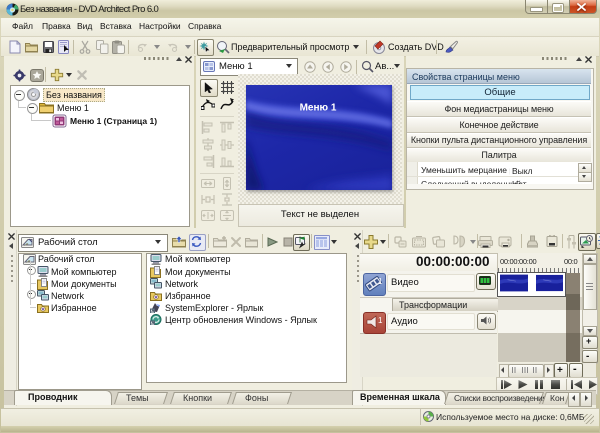 The image size is (600, 433). What do you see at coordinates (318, 108) in the screenshot?
I see `svg-text: Меню 1` at bounding box center [318, 108].